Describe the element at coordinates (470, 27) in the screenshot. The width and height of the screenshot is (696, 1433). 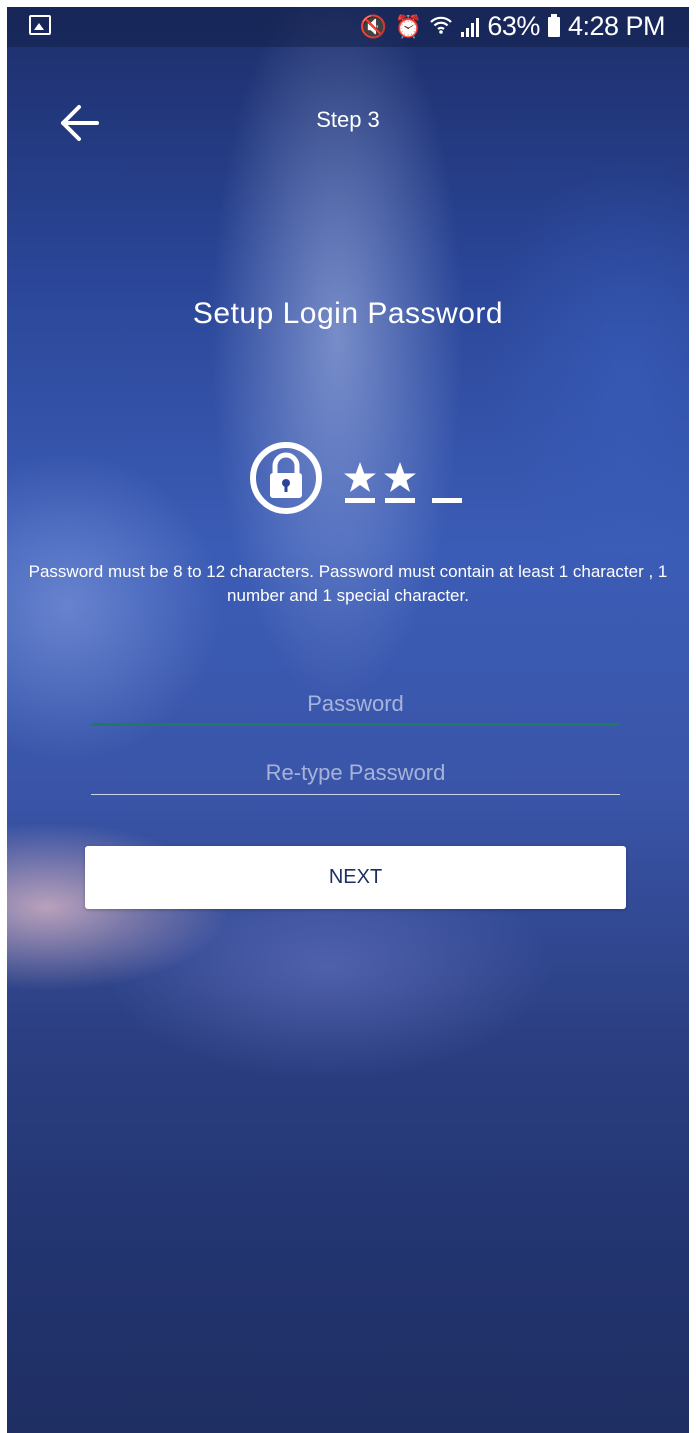
I see `signal-icon` at that location.